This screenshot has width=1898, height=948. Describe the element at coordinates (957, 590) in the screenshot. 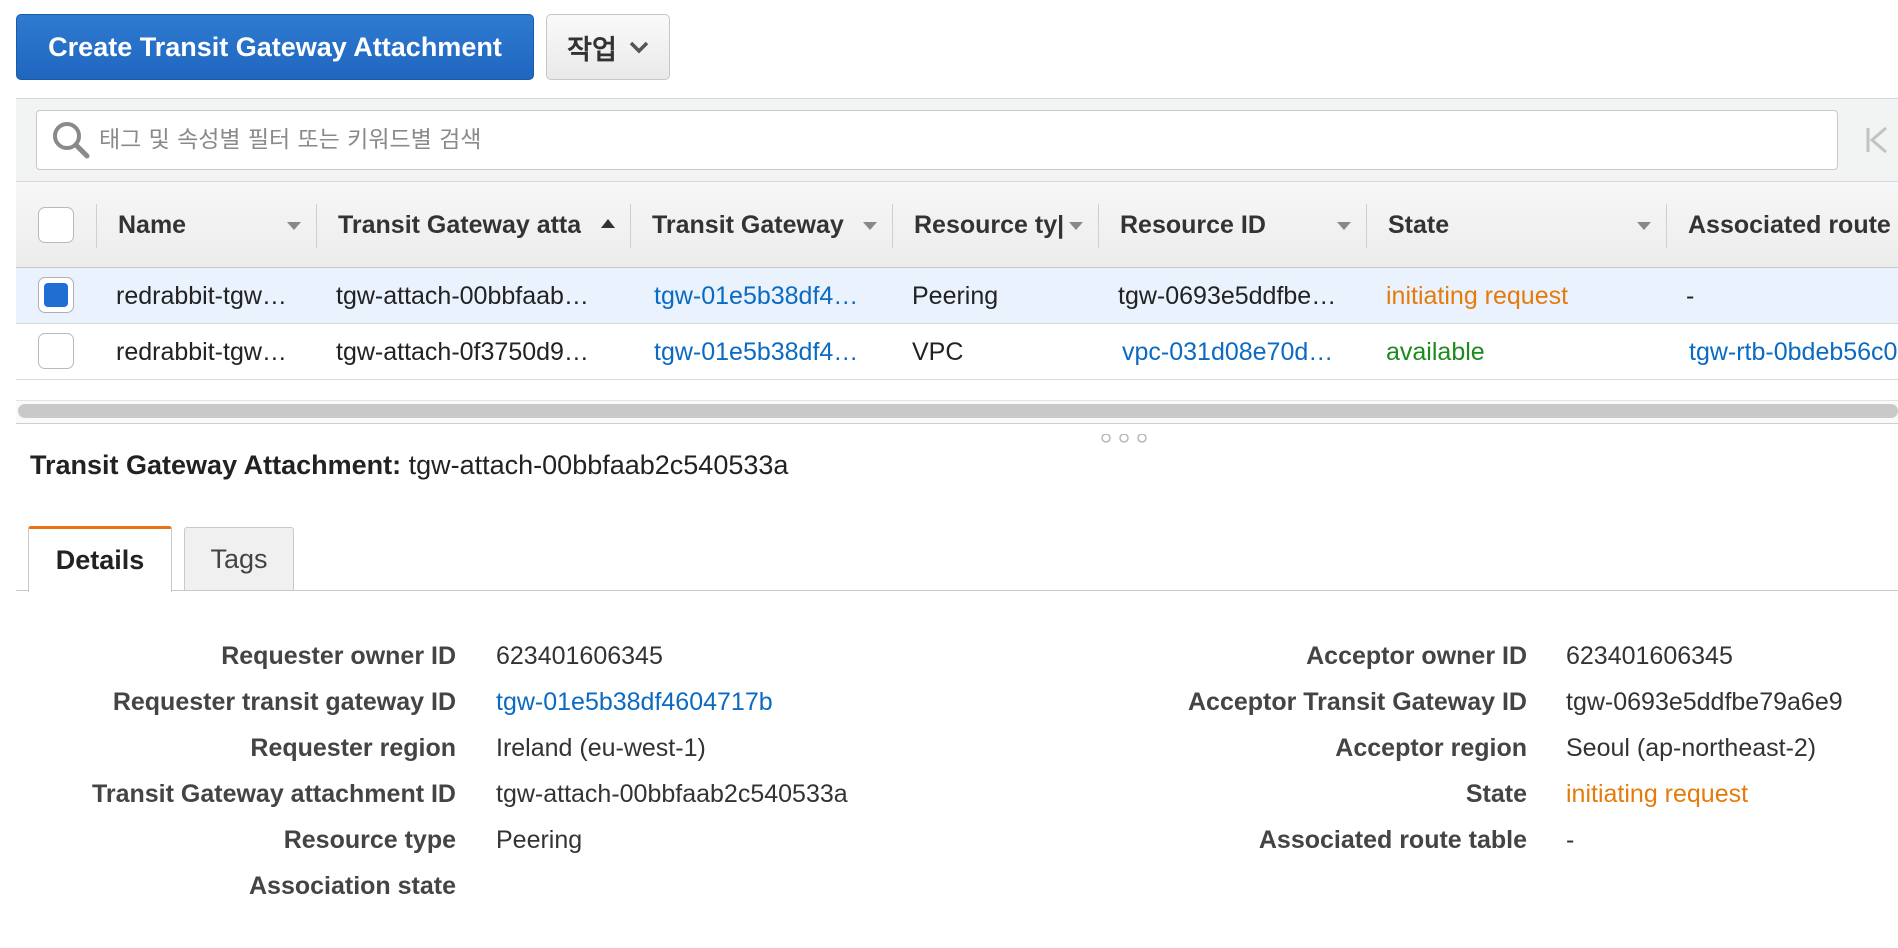

I see `tabs-divider` at that location.